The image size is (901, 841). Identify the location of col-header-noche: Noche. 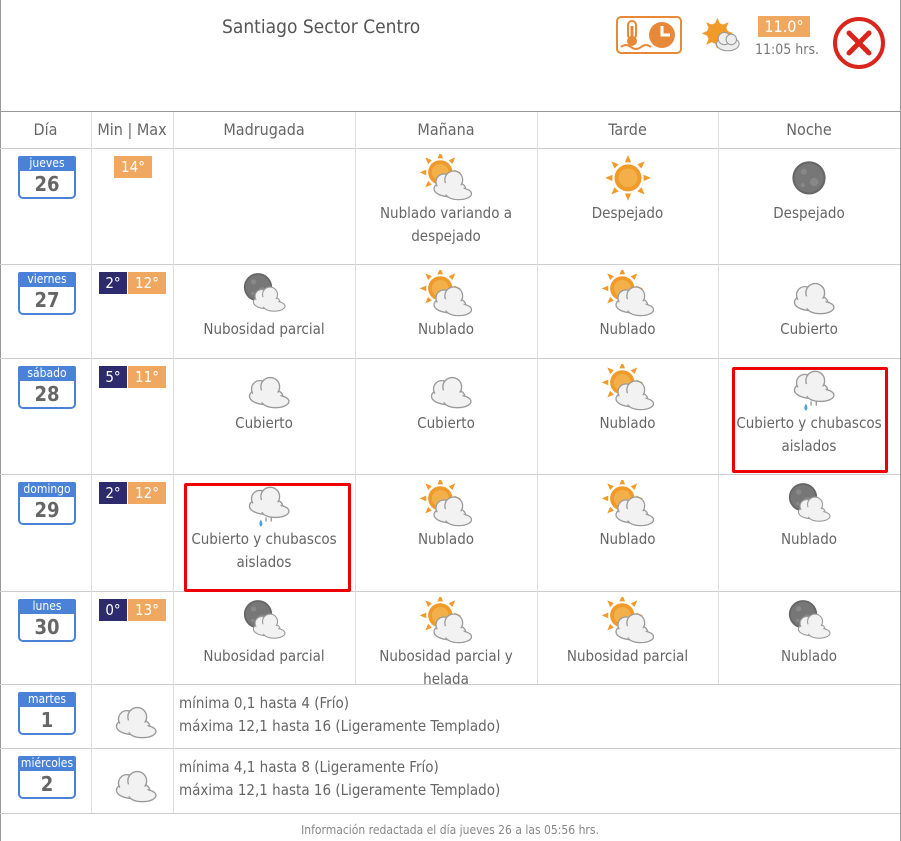
(809, 129).